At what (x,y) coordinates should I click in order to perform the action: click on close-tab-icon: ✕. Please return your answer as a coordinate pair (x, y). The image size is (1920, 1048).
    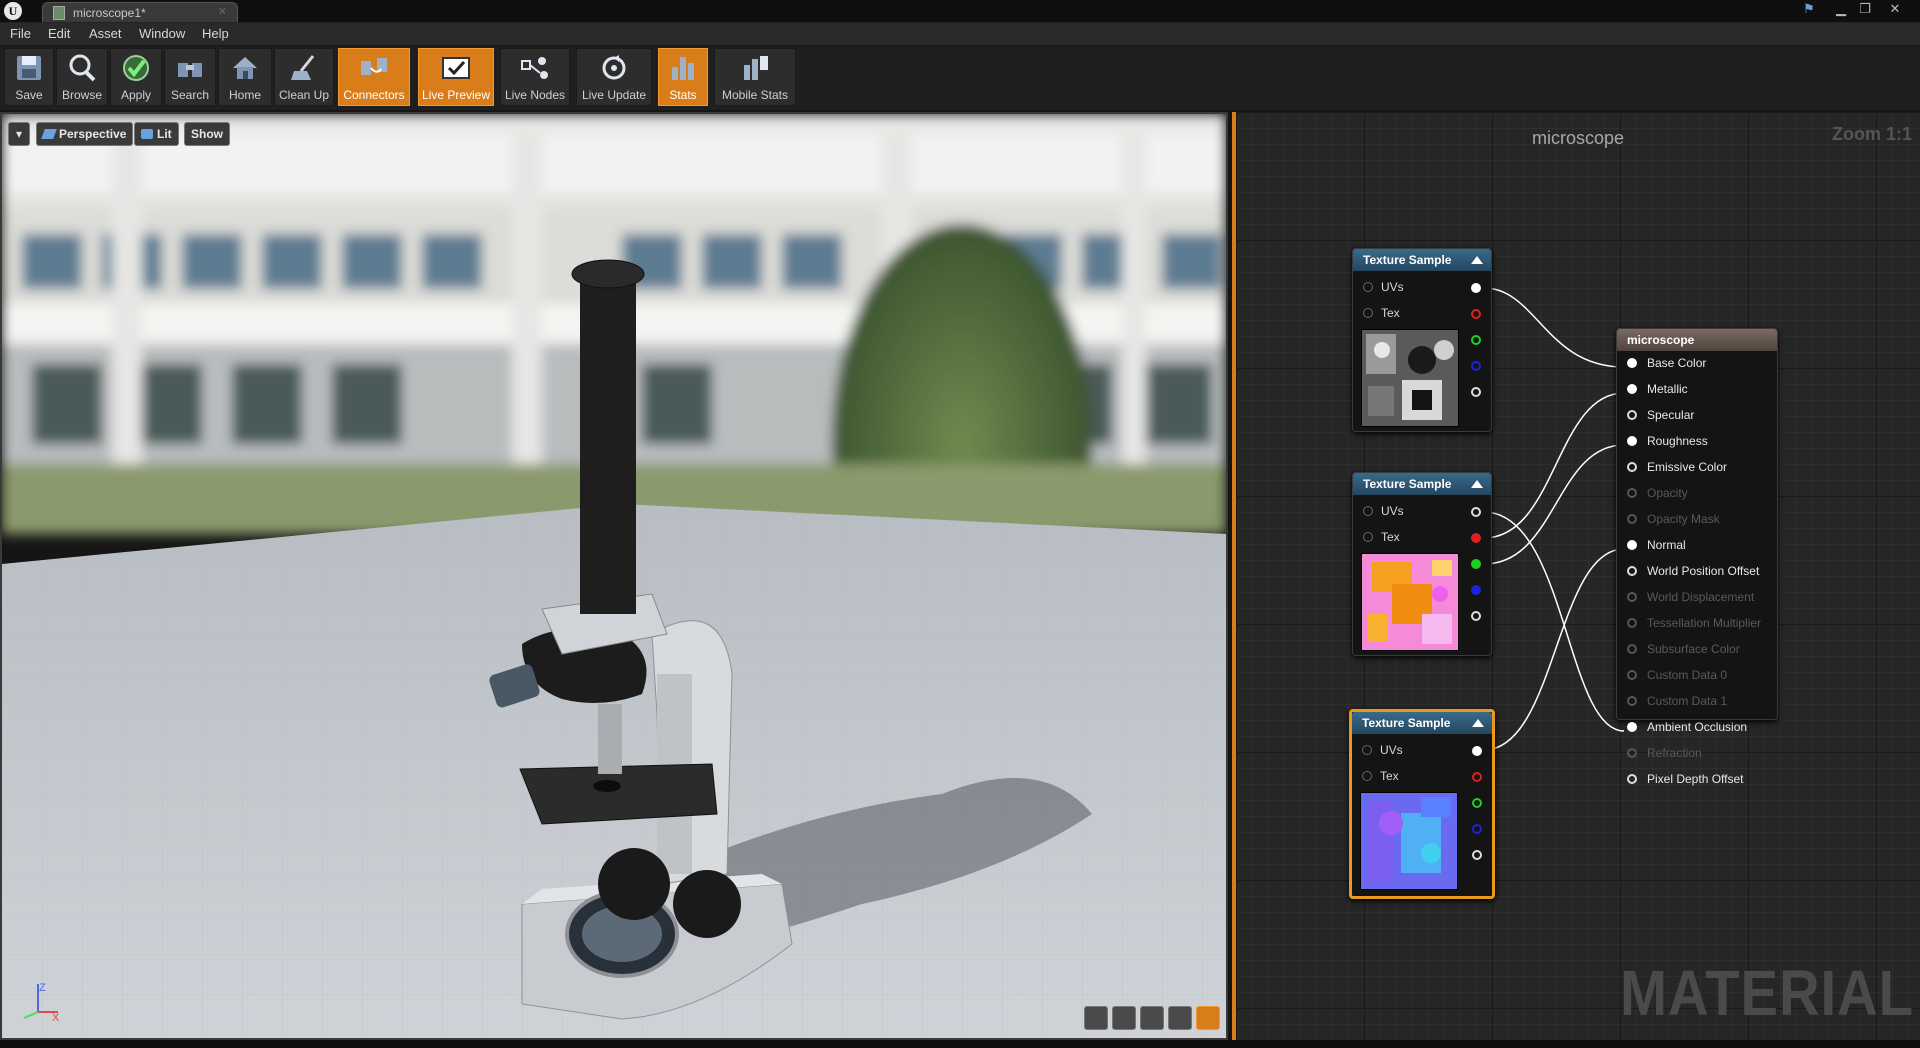
    Looking at the image, I should click on (222, 11).